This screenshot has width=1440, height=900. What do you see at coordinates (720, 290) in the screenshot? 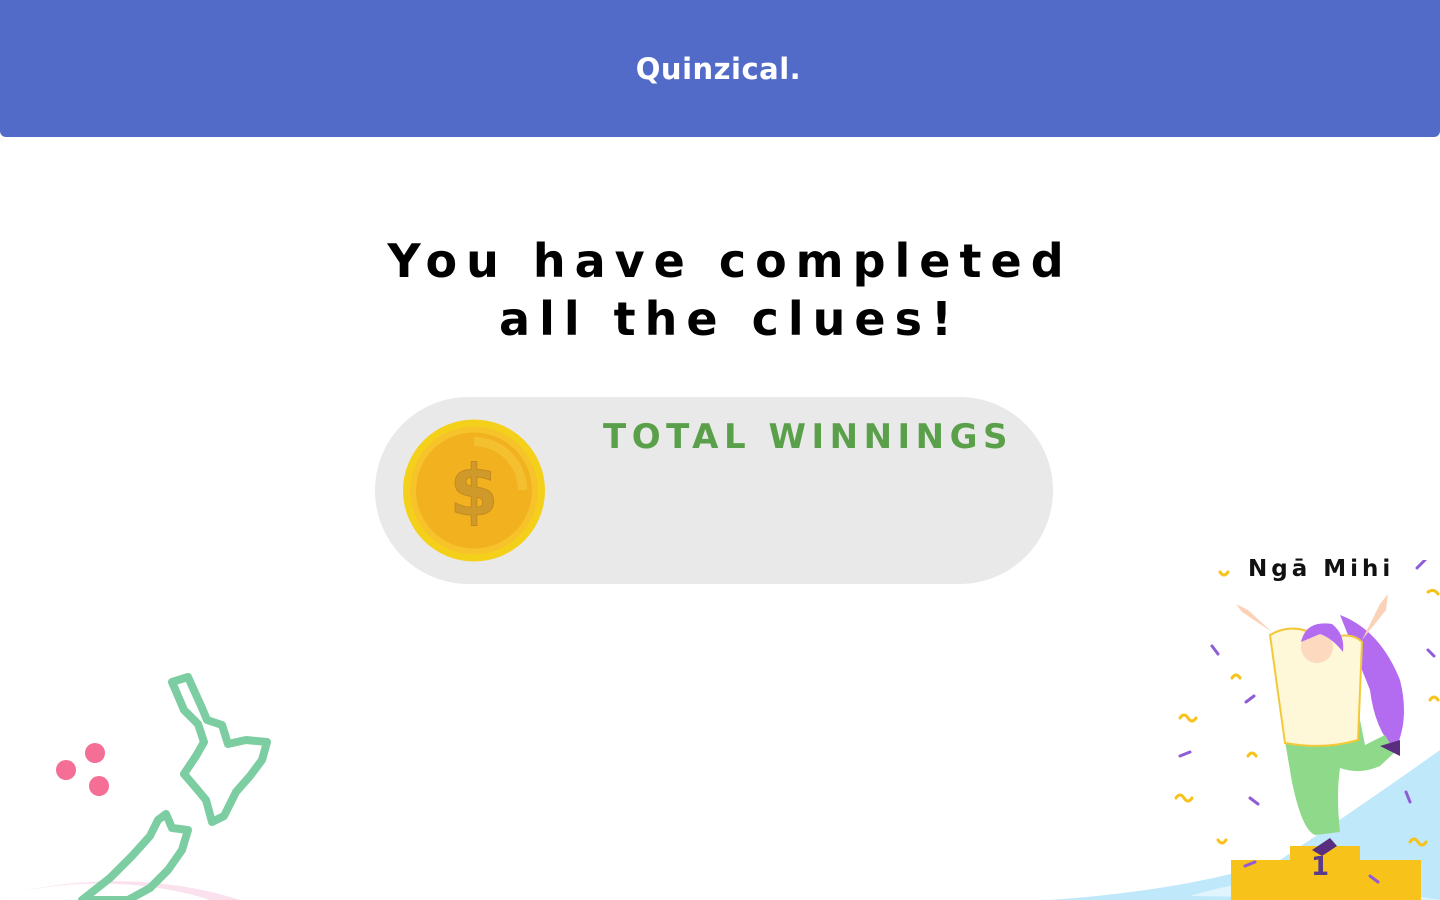
I see `completion-heading: You have completed all the clues!` at bounding box center [720, 290].